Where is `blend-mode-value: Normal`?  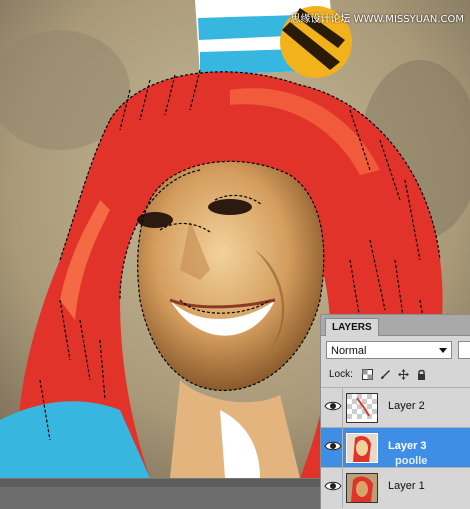
blend-mode-value: Normal is located at coordinates (349, 351).